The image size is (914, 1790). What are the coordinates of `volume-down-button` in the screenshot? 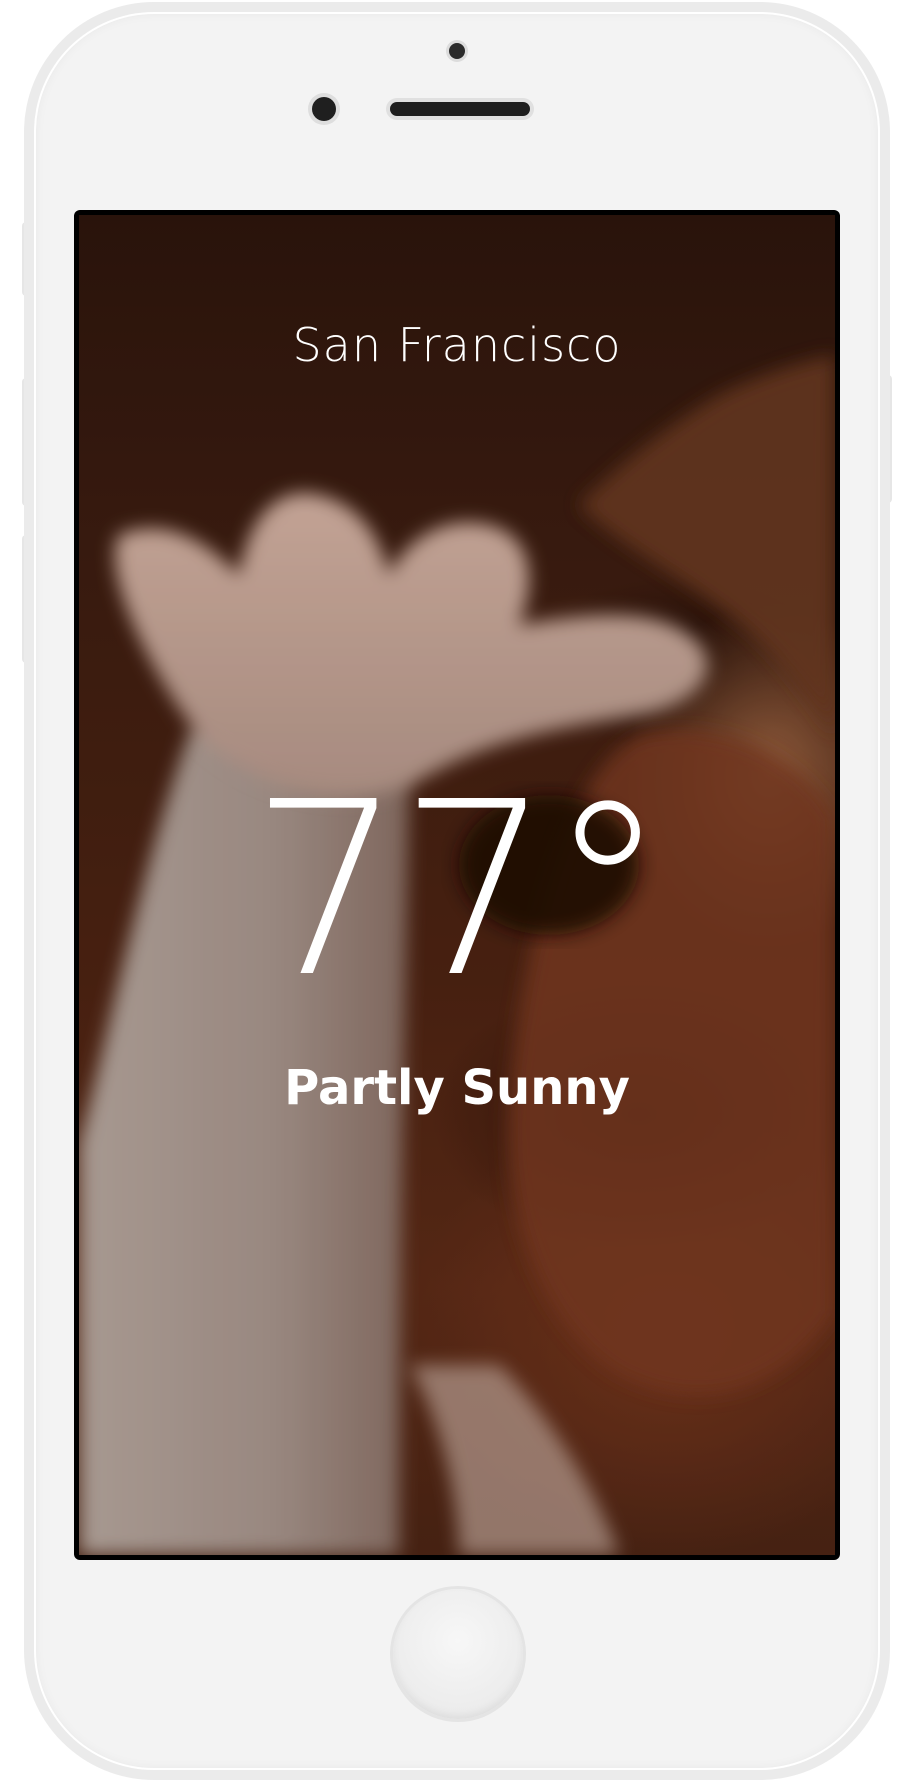 It's located at (27, 599).